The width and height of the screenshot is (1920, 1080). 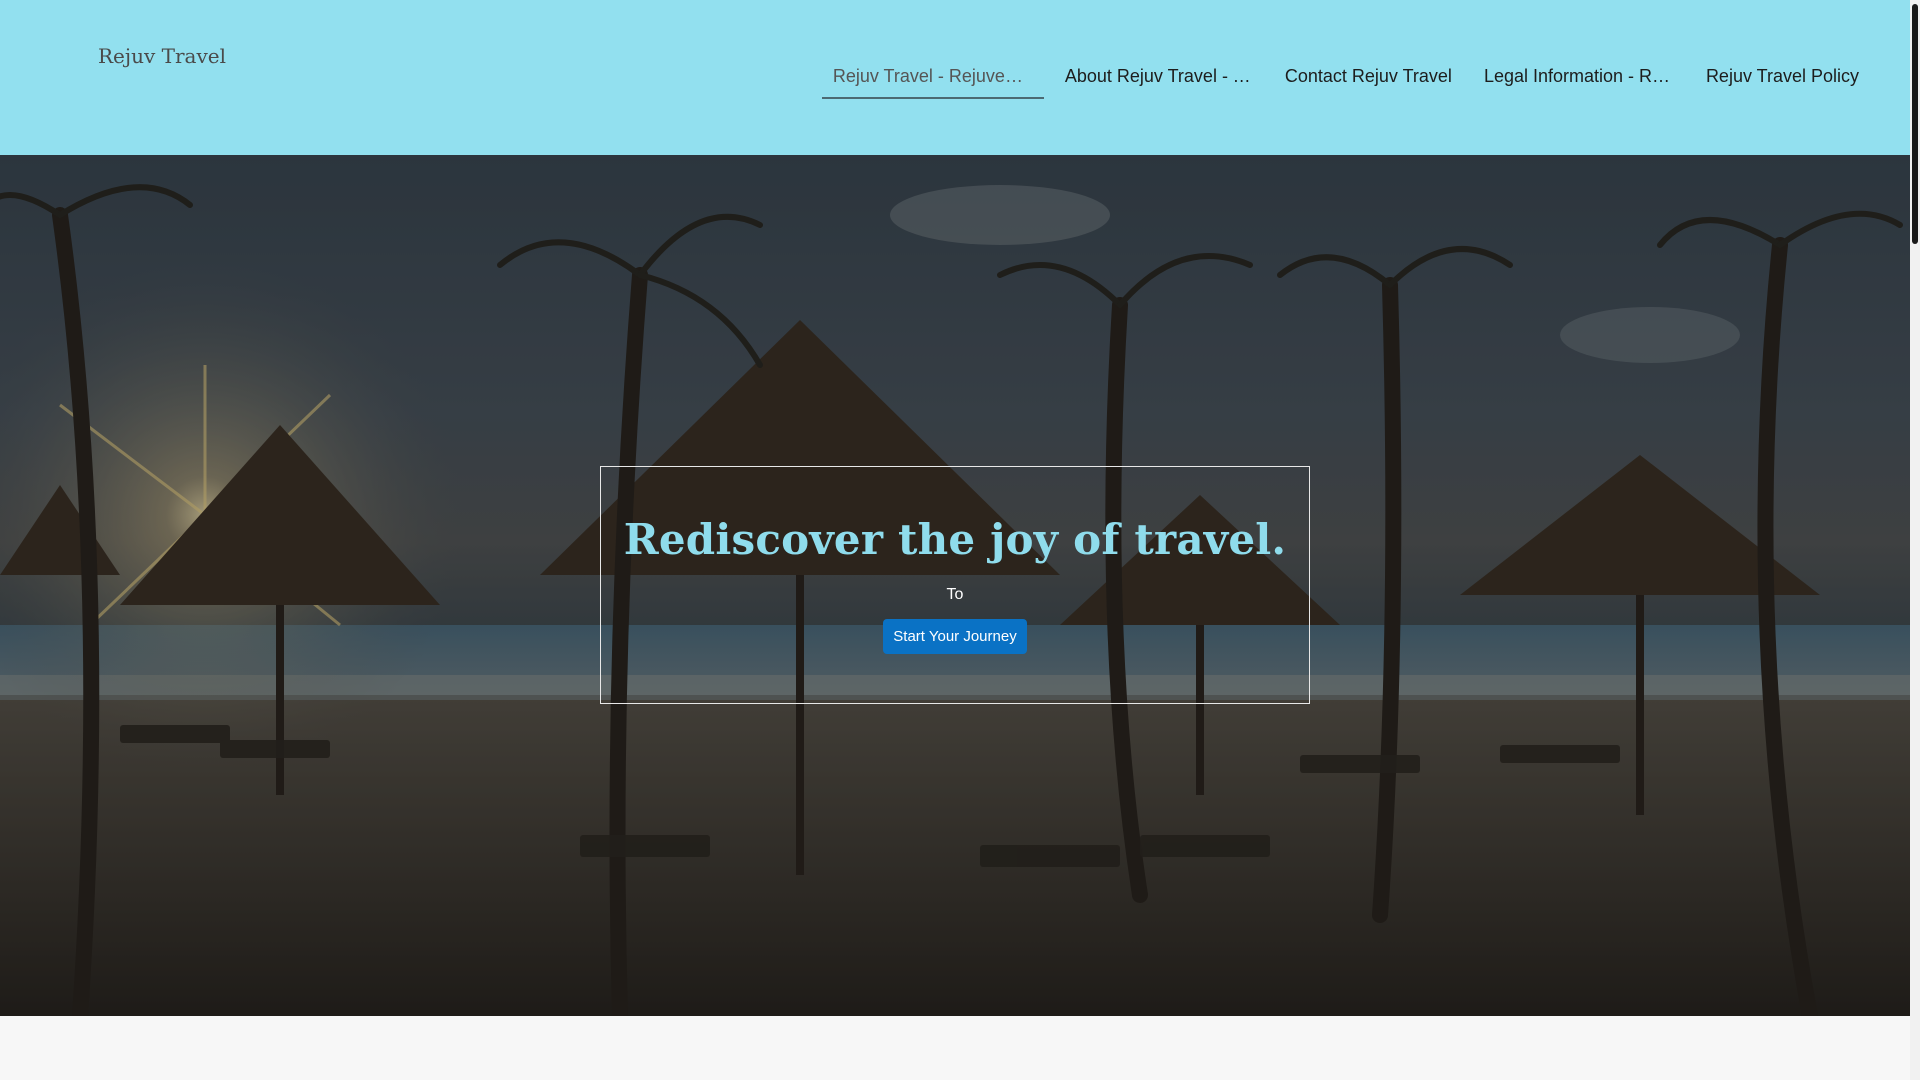 What do you see at coordinates (1368, 79) in the screenshot?
I see `nav-item-contact: Contact Rejuv Travel` at bounding box center [1368, 79].